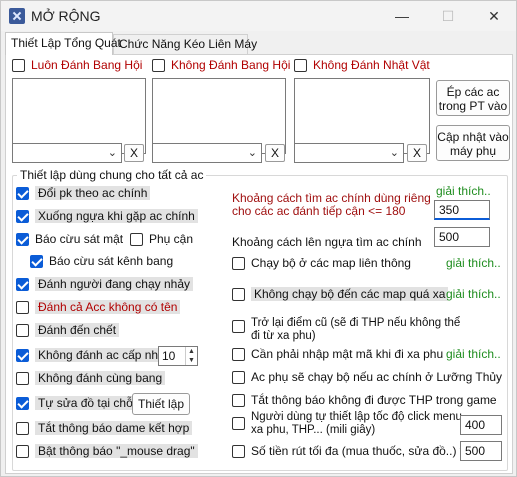 The height and width of the screenshot is (477, 517). I want to click on app-icon, so click(17, 16).